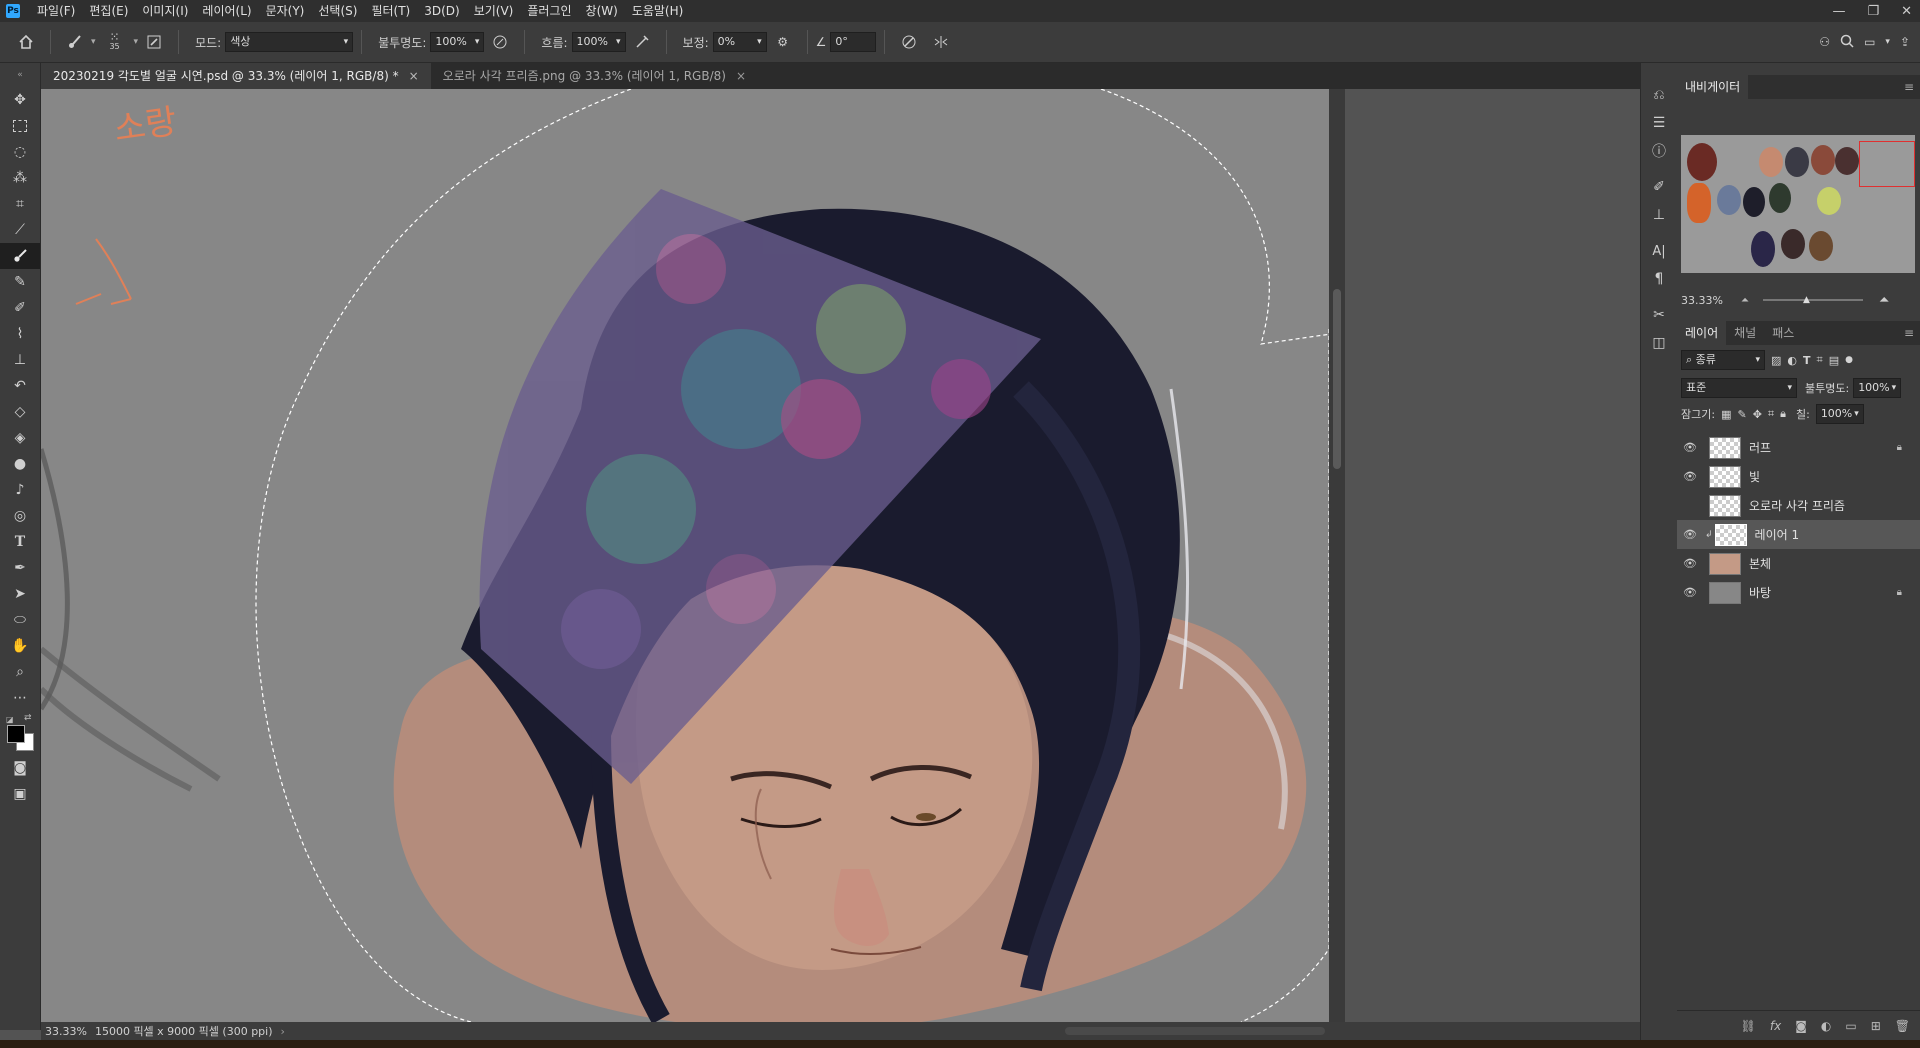 The image size is (1920, 1048). I want to click on mode-select: 색상 ▾, so click(289, 42).